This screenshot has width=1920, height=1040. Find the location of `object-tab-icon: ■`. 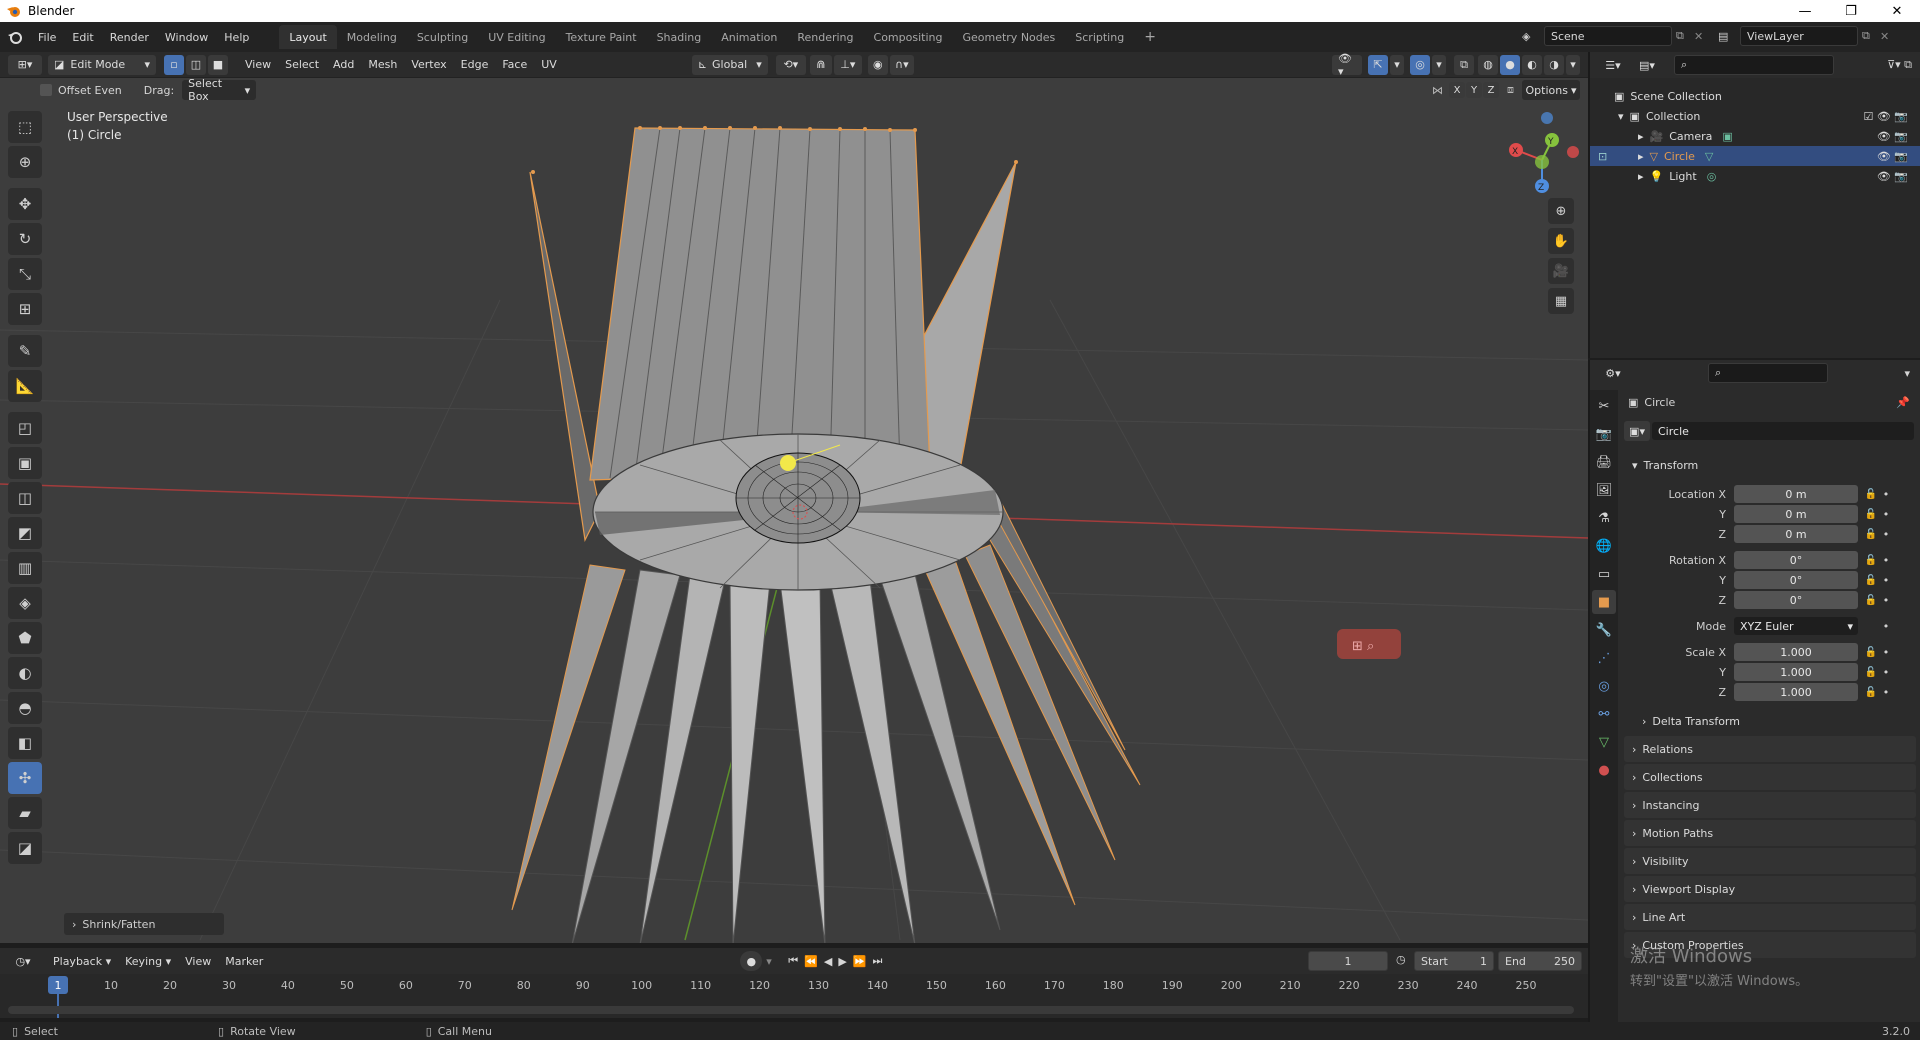

object-tab-icon: ■ is located at coordinates (1604, 602).